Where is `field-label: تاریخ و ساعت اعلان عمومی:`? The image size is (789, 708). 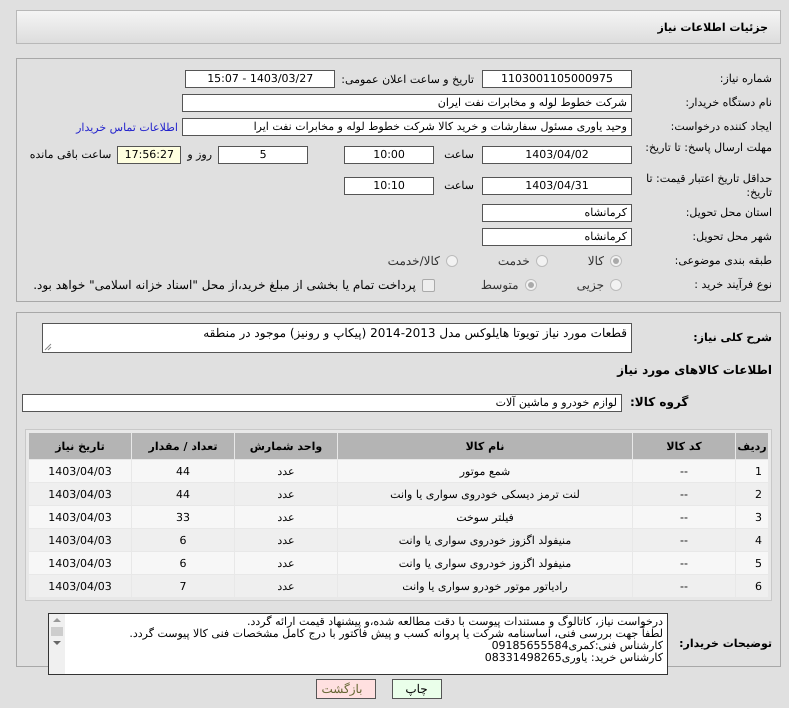
field-label: تاریخ و ساعت اعلان عمومی: is located at coordinates (407, 79).